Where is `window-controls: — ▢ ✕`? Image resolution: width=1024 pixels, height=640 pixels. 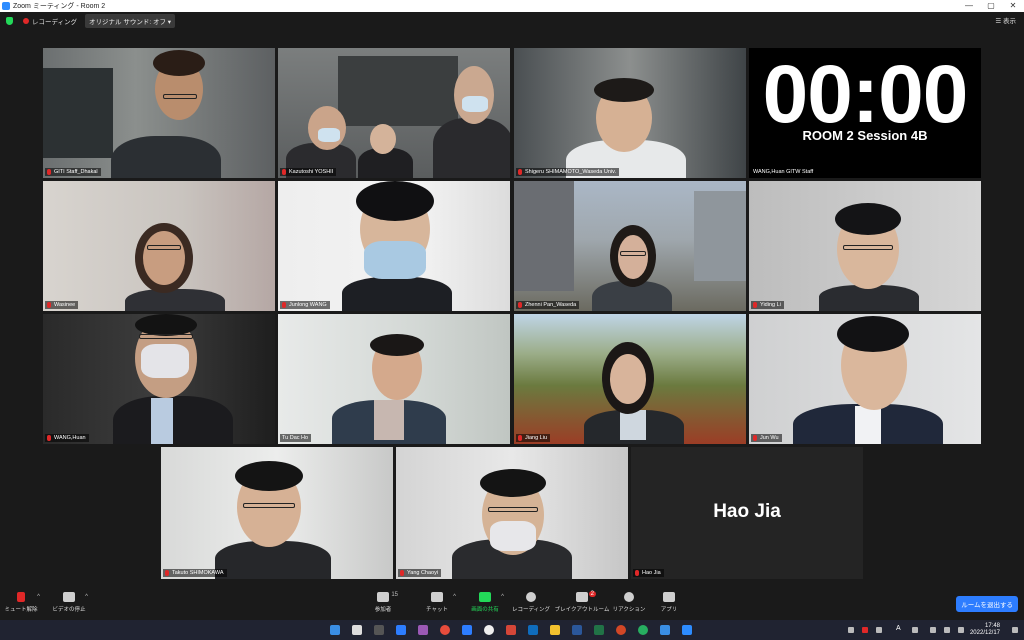
window-controls: — ▢ ✕ is located at coordinates (991, 6).